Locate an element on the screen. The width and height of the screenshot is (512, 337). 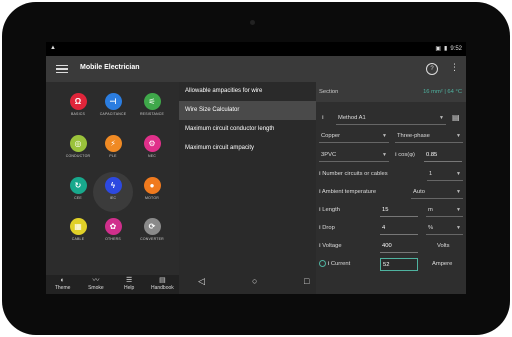
menu-item-circuit-ampacity: Maximum circuit ampacity is located at coordinates (247, 148).